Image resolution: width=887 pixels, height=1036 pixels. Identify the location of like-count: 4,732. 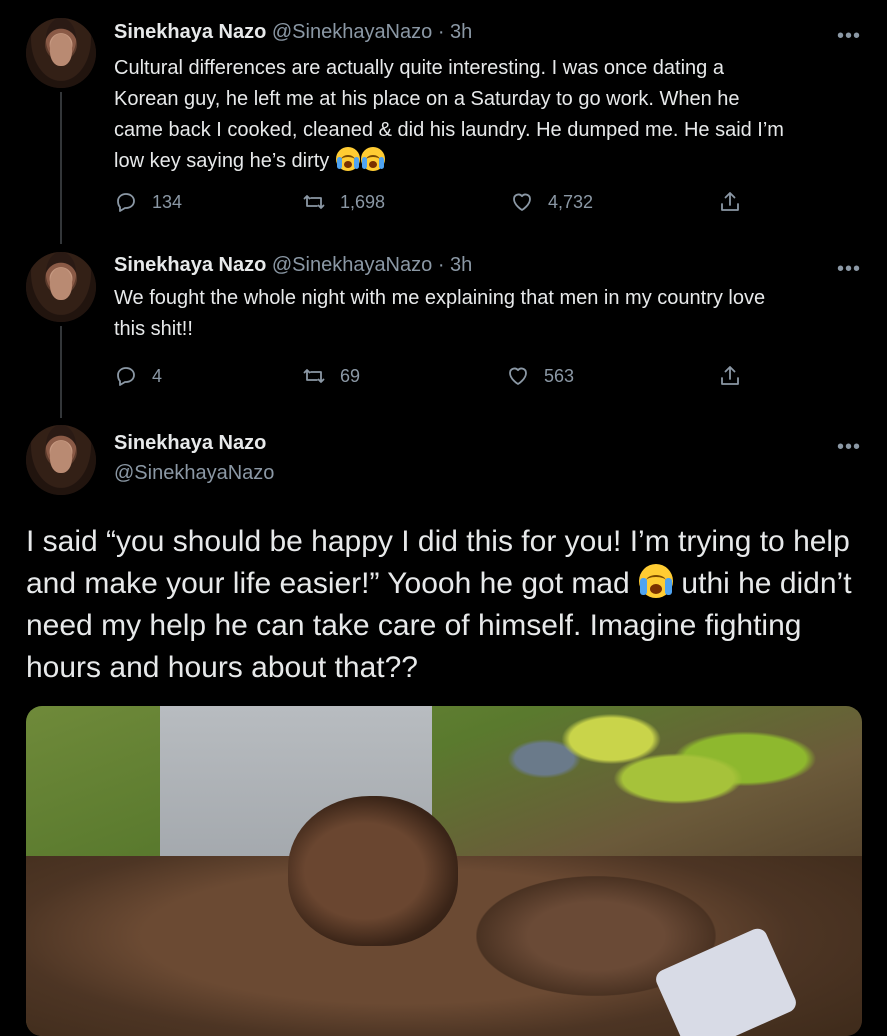
(571, 201).